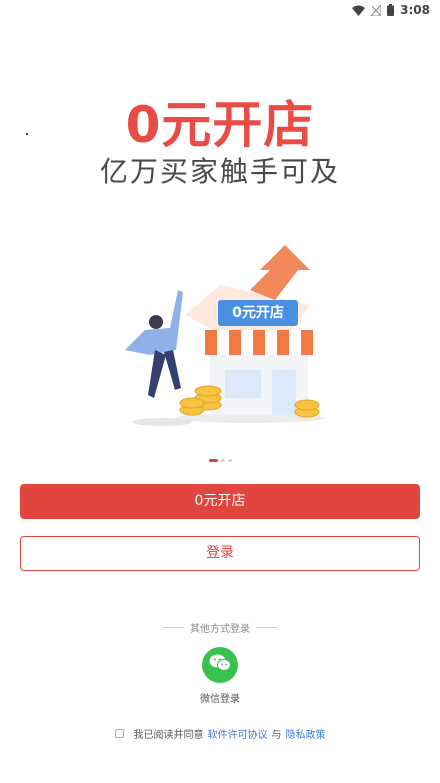 The width and height of the screenshot is (440, 783). Describe the element at coordinates (213, 460) in the screenshot. I see `pager-dot-active` at that location.